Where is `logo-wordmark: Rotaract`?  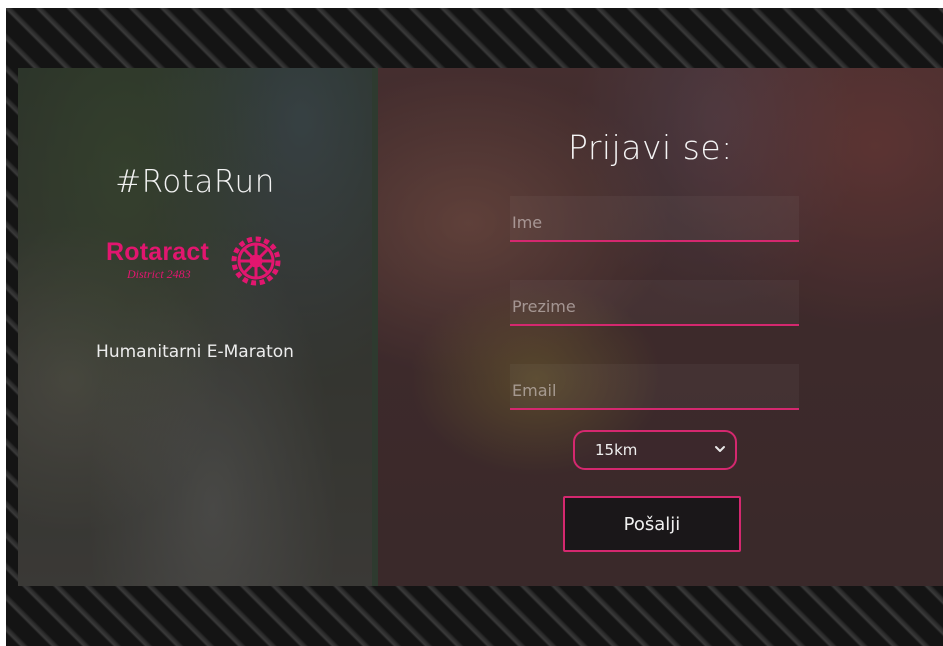
logo-wordmark: Rotaract is located at coordinates (158, 252).